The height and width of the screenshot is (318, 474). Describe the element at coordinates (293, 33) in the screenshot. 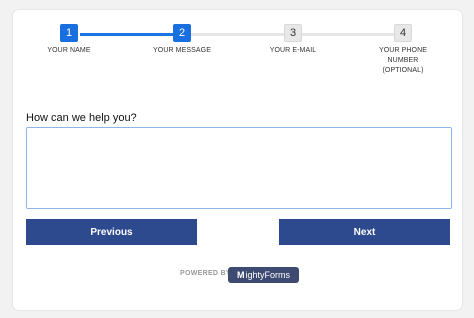

I see `step-number: 3` at that location.